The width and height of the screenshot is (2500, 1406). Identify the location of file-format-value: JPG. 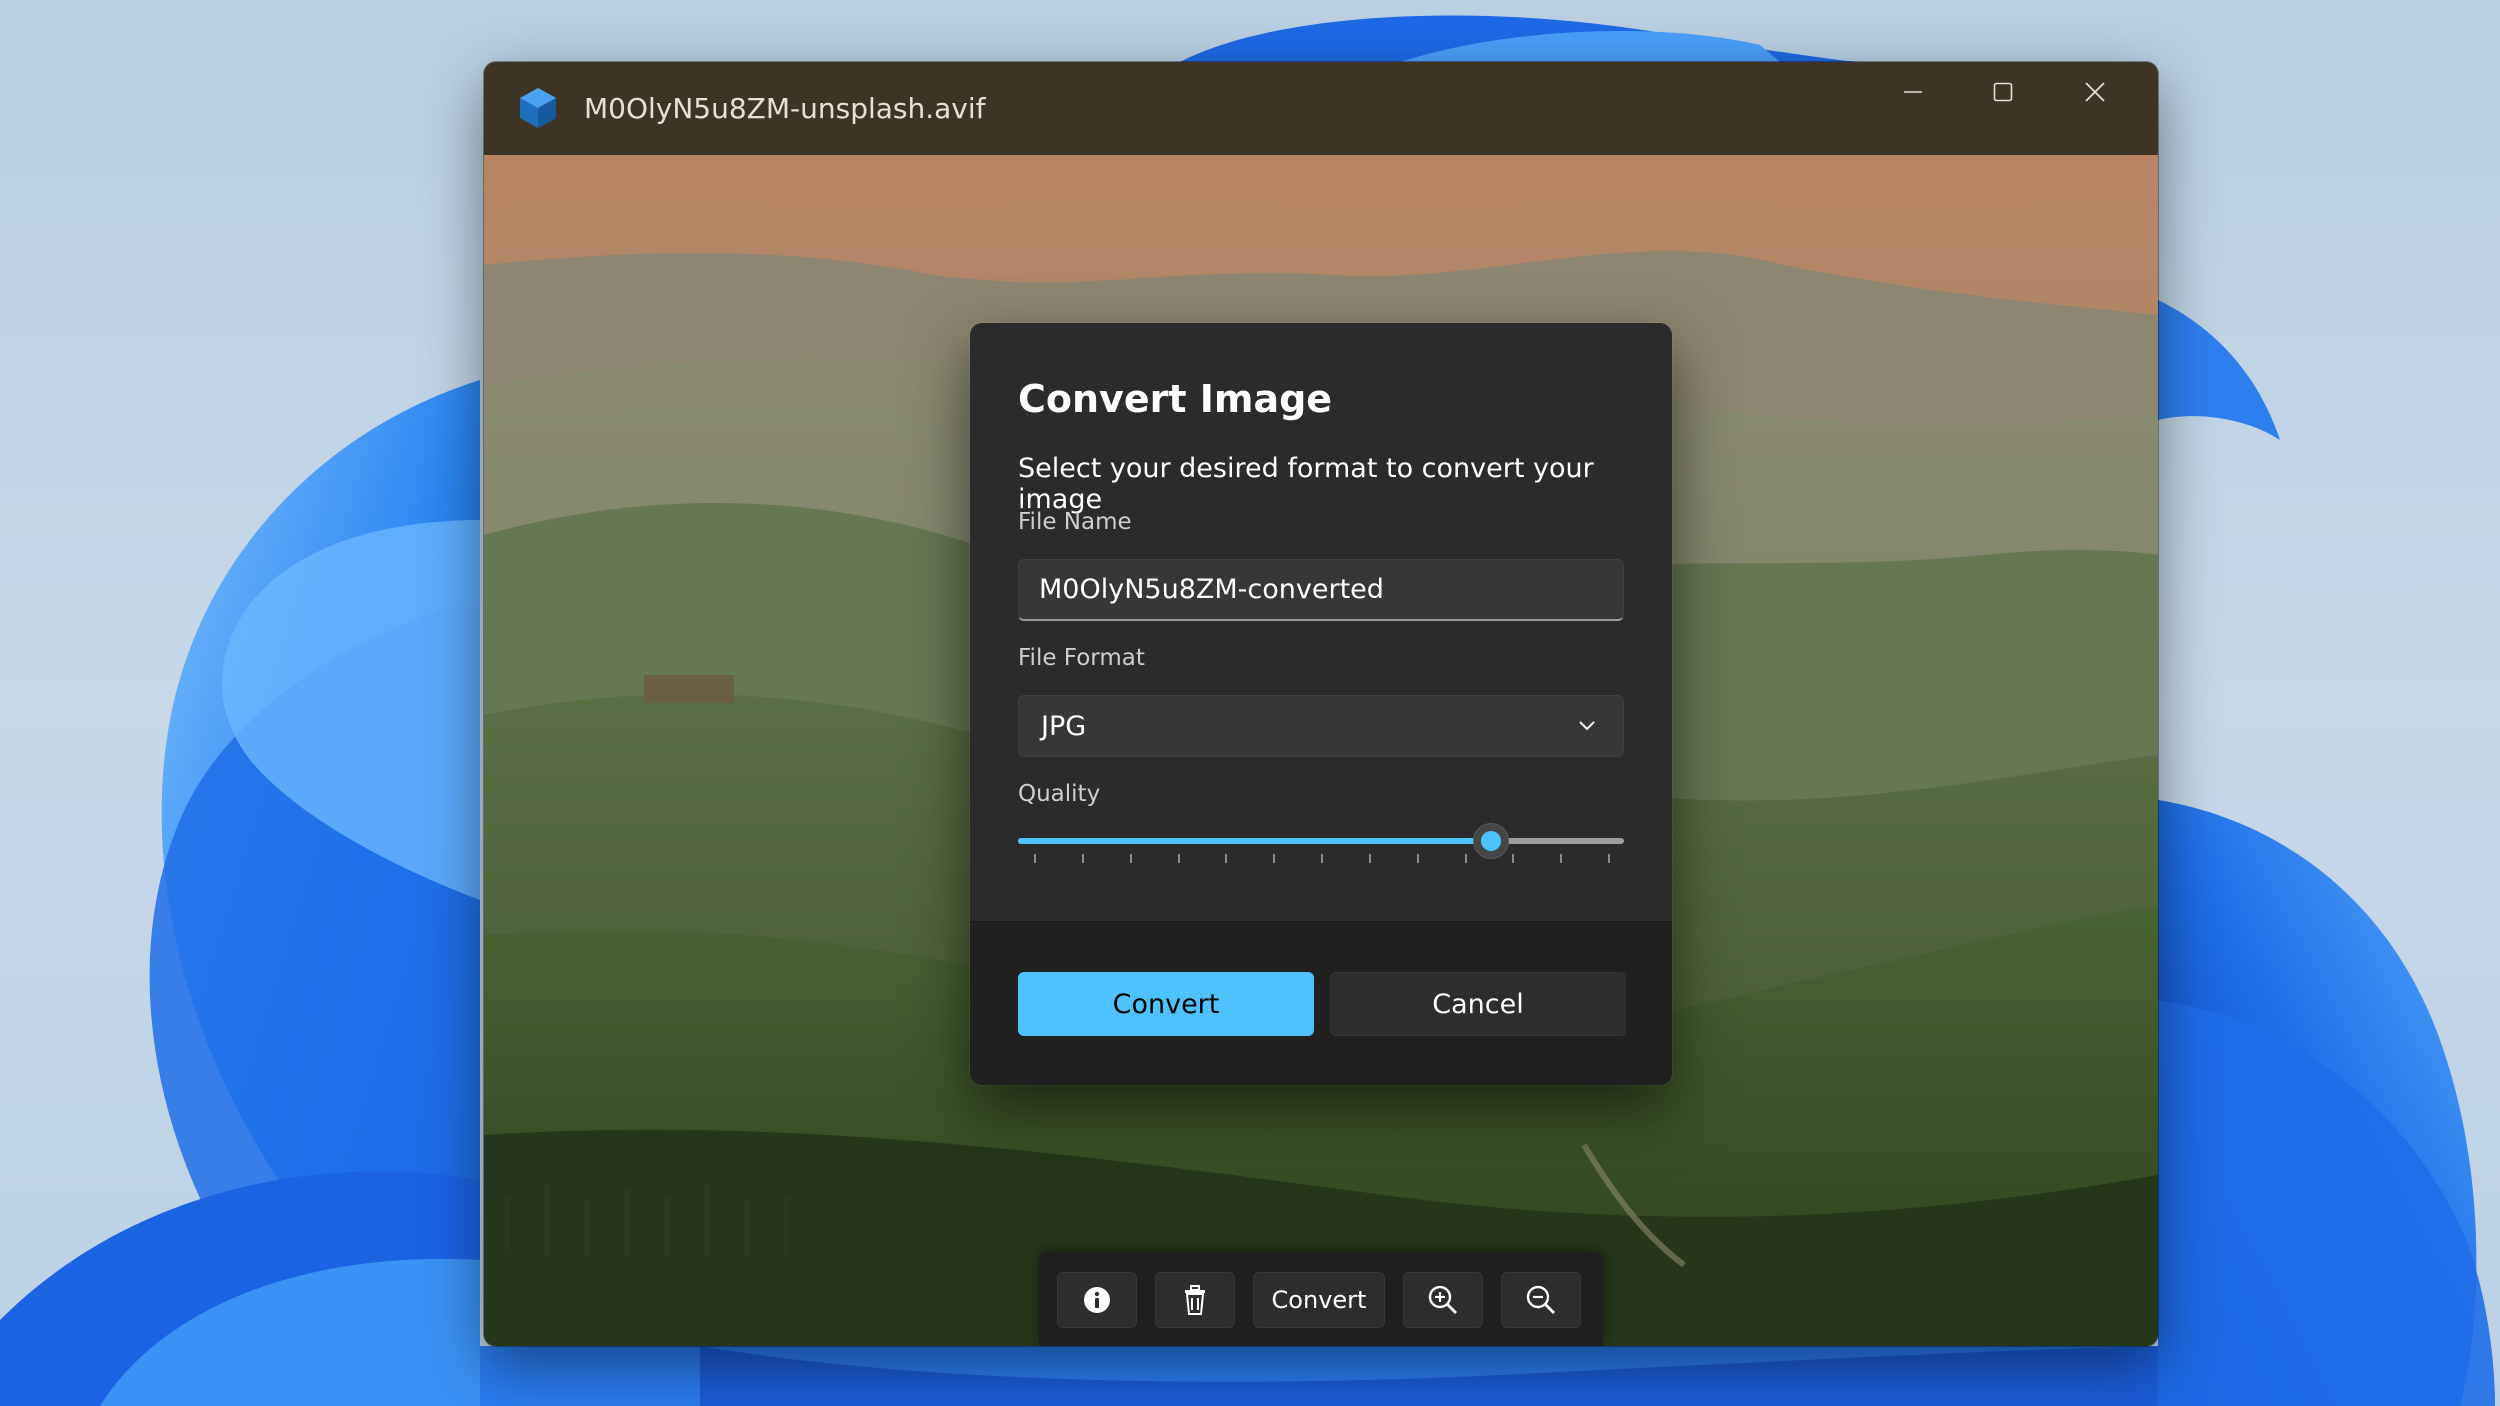
(1064, 726).